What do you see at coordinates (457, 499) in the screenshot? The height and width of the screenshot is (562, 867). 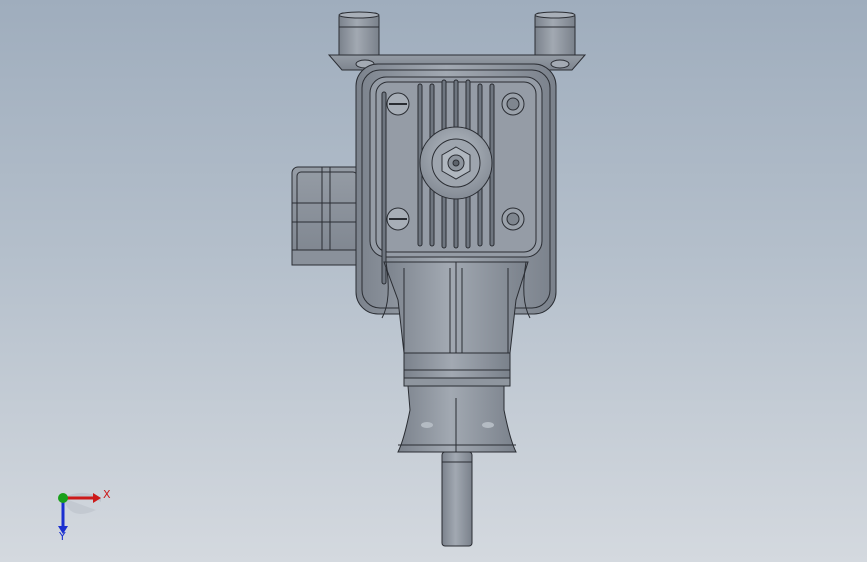 I see `crankshaft` at bounding box center [457, 499].